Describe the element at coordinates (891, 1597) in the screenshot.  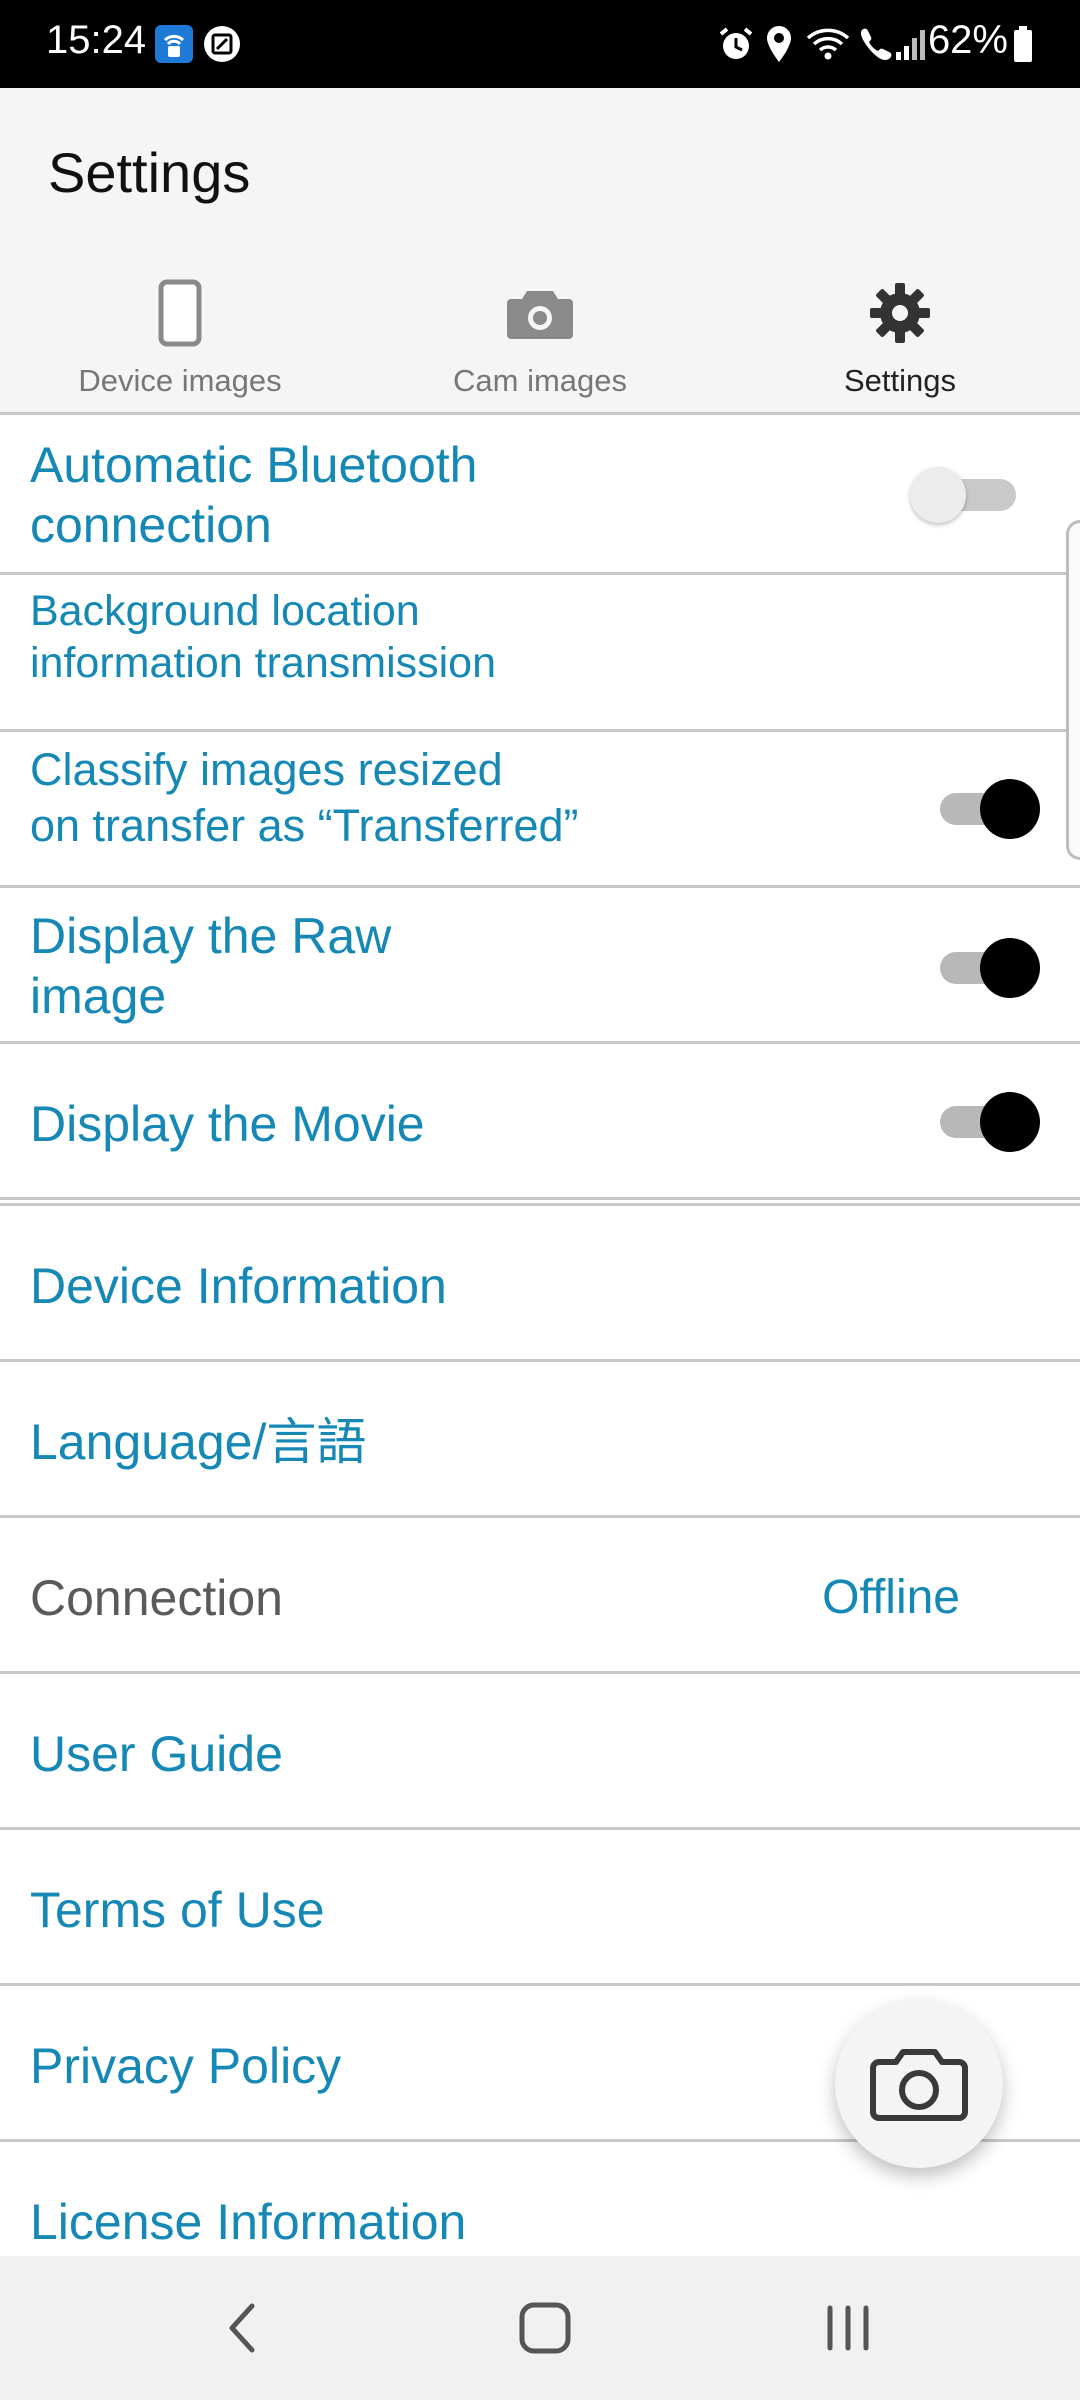
I see `connection-status: Offline` at that location.